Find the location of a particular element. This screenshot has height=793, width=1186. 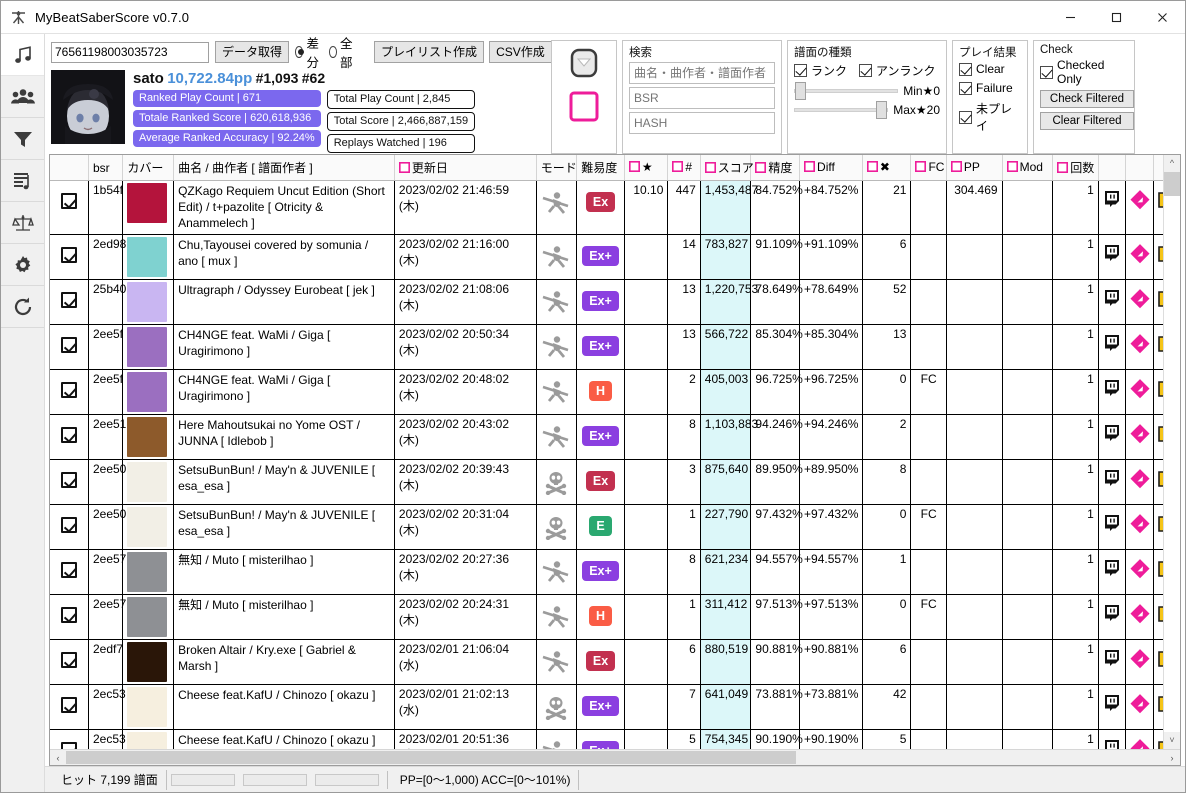

column-header-miss: ✖ is located at coordinates (887, 168).